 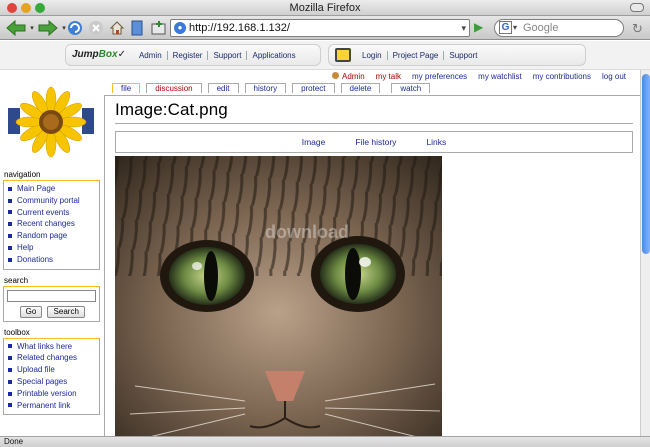 What do you see at coordinates (273, 55) in the screenshot?
I see `jumpbox-link-applications: Applications` at bounding box center [273, 55].